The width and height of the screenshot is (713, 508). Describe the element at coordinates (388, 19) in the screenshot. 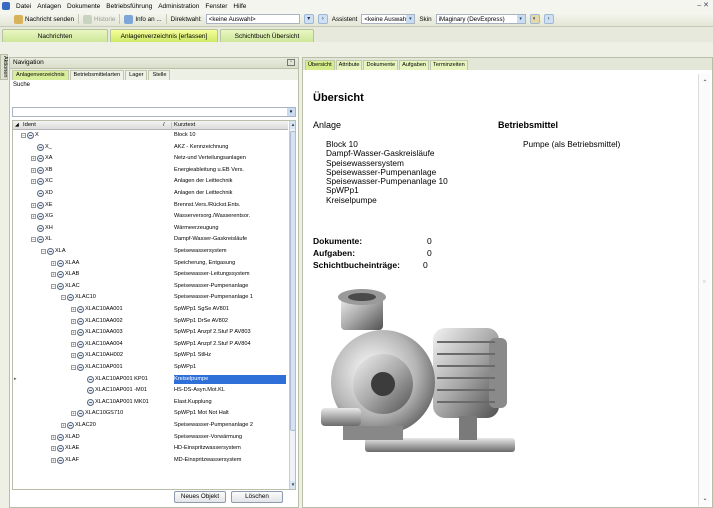

I see `assistent-select: <keine Auswahl> ▾` at that location.